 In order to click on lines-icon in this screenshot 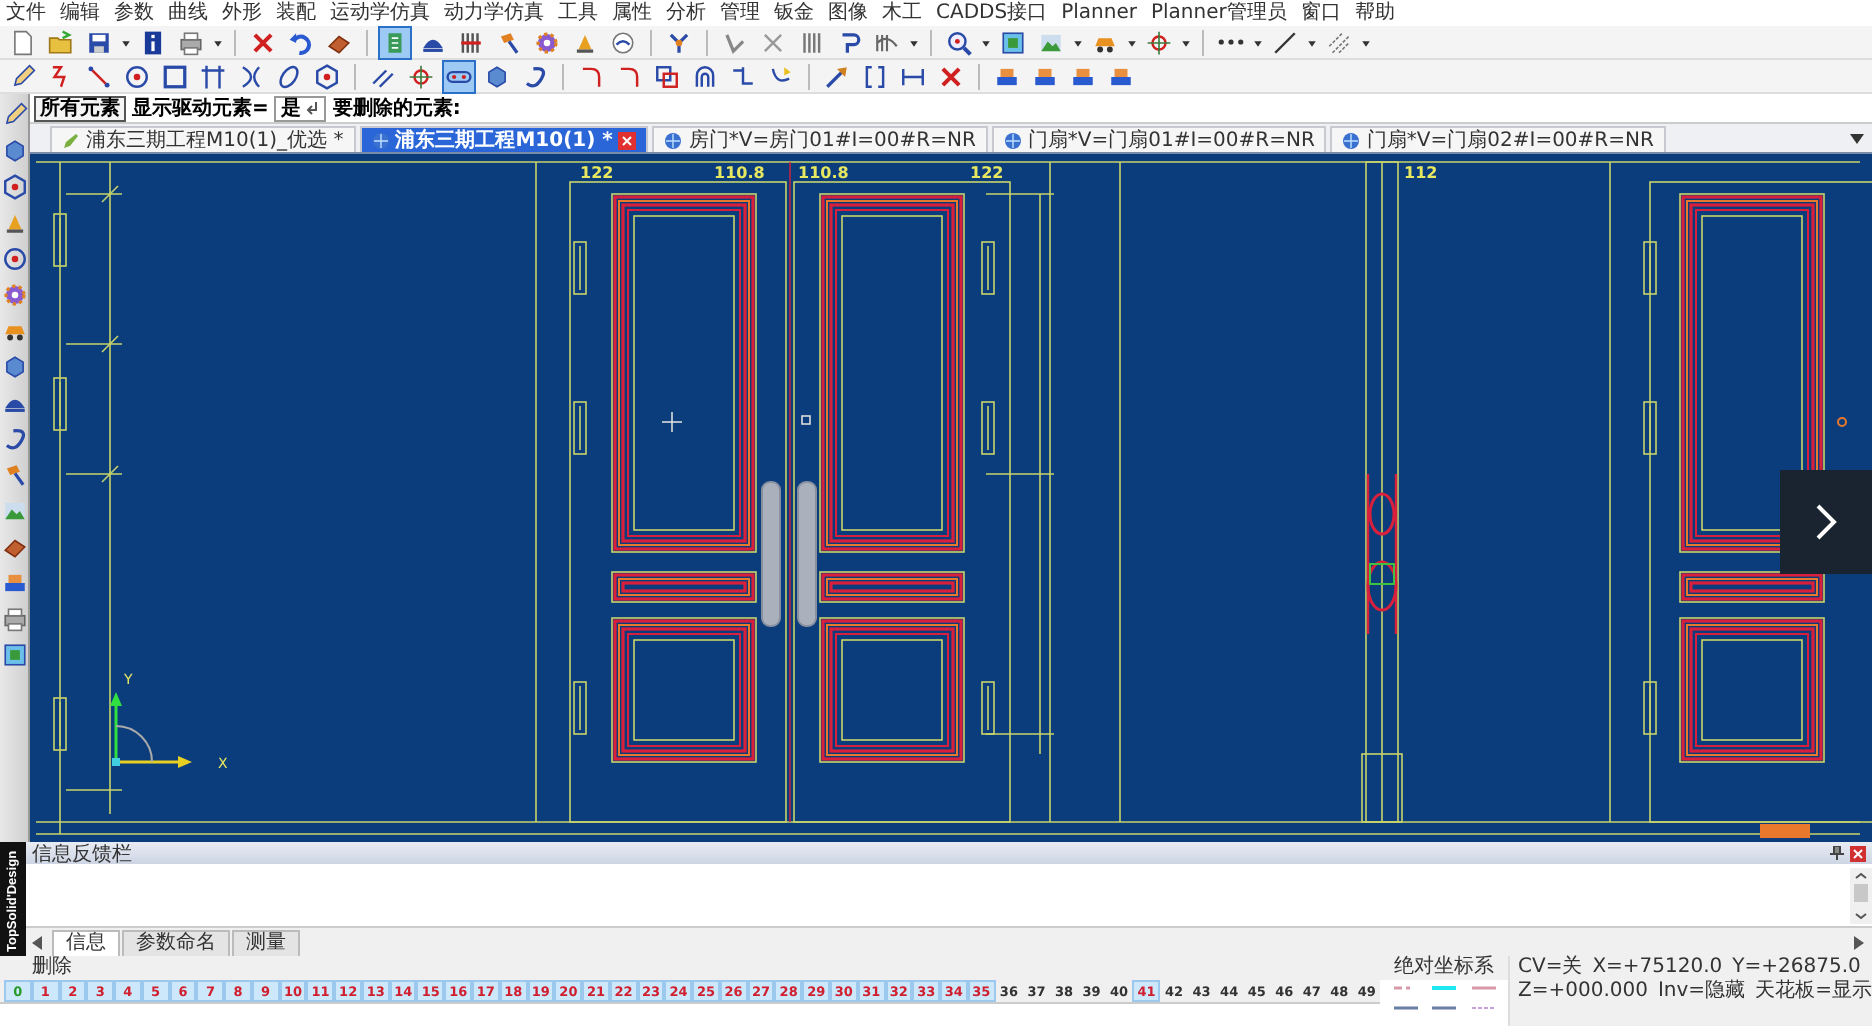, I will do `click(811, 42)`.